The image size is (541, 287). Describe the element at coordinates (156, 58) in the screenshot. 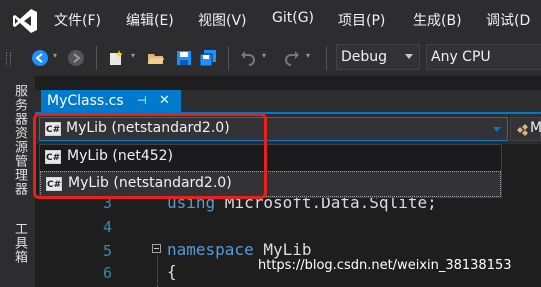

I see `open-folder-icon` at that location.